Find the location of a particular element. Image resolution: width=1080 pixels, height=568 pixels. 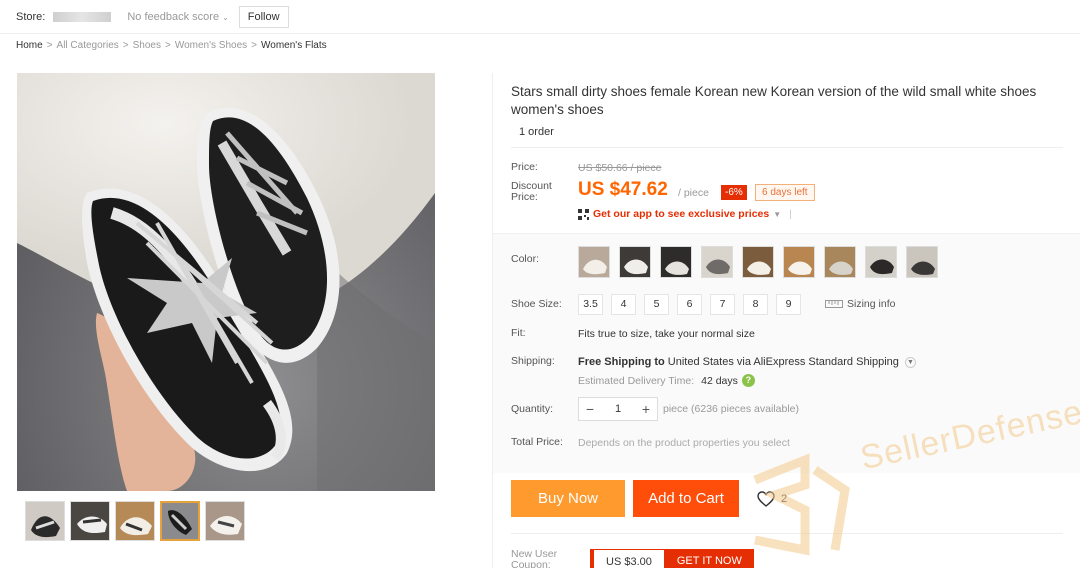

breadcrumb-womens-shoes: Women's Shoes is located at coordinates (211, 45).